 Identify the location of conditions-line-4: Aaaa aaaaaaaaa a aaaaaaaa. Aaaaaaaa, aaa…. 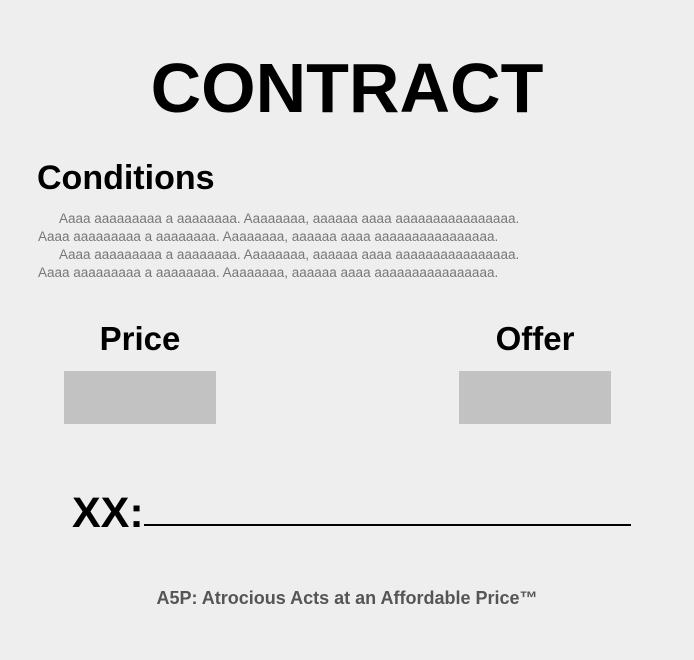
(268, 272).